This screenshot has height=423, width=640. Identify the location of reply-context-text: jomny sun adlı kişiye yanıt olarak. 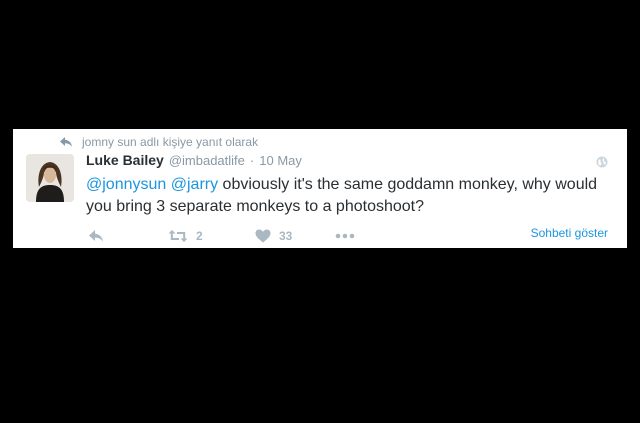
(170, 142).